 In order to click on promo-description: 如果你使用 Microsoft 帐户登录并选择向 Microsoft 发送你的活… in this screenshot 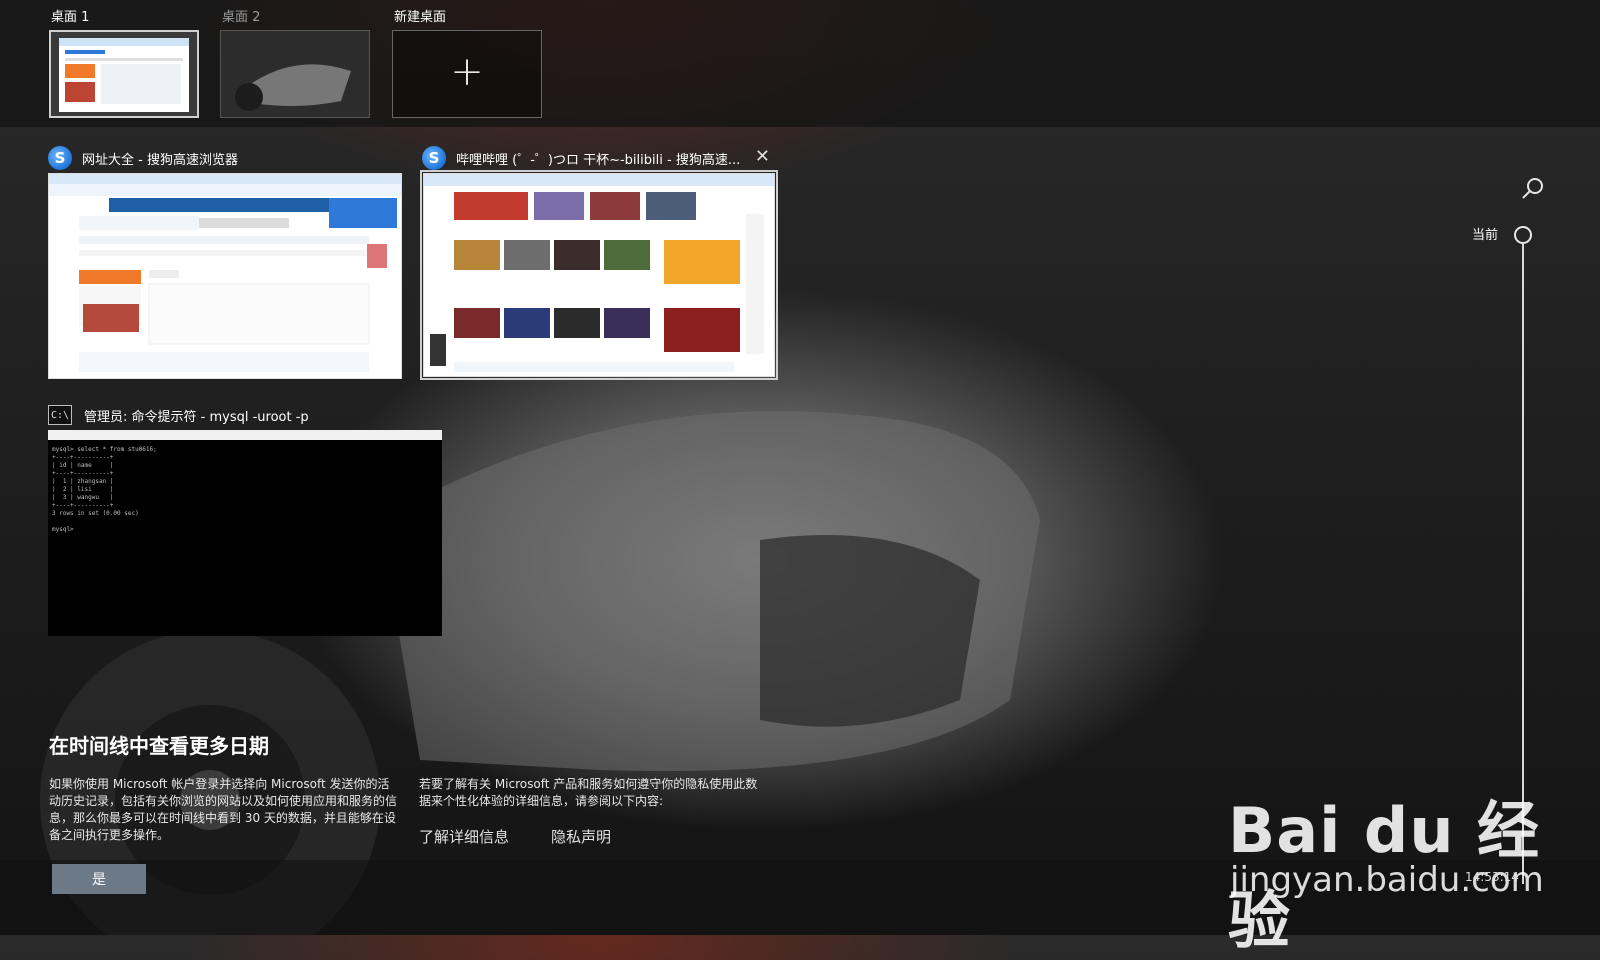, I will do `click(223, 809)`.